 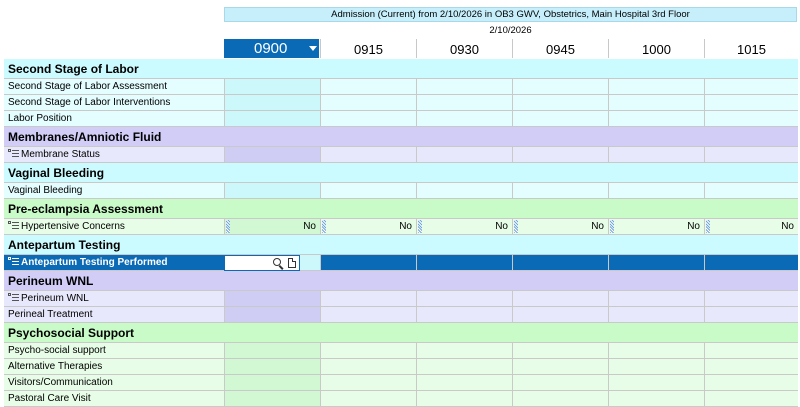 What do you see at coordinates (401, 299) in the screenshot?
I see `flowsheet-row: Perineum WNL` at bounding box center [401, 299].